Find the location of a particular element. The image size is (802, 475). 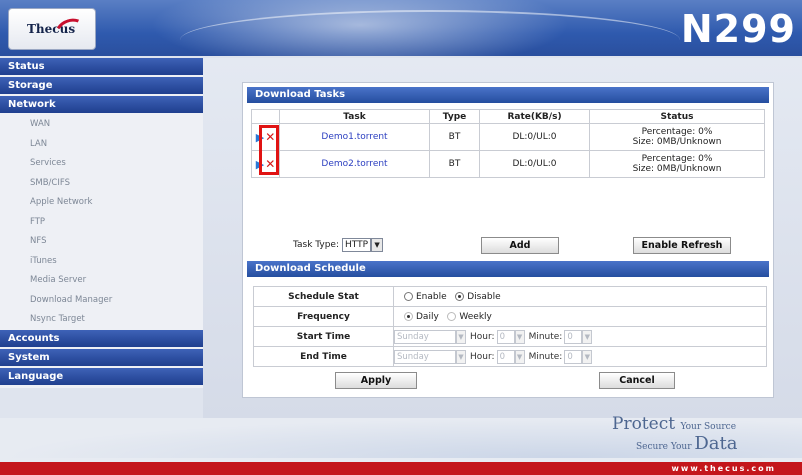

start-minute-select: 0 is located at coordinates (573, 336).